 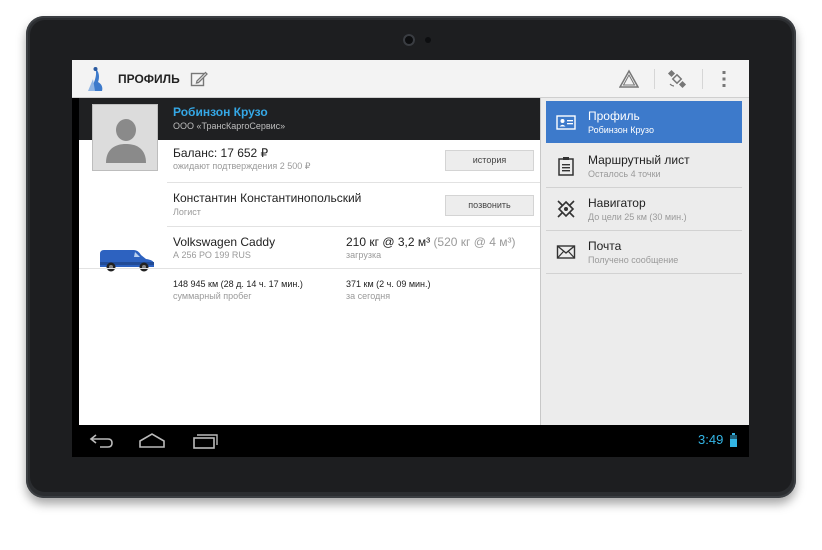 I want to click on company-name: ООО «ТрансКаргоСервис», so click(x=229, y=126).